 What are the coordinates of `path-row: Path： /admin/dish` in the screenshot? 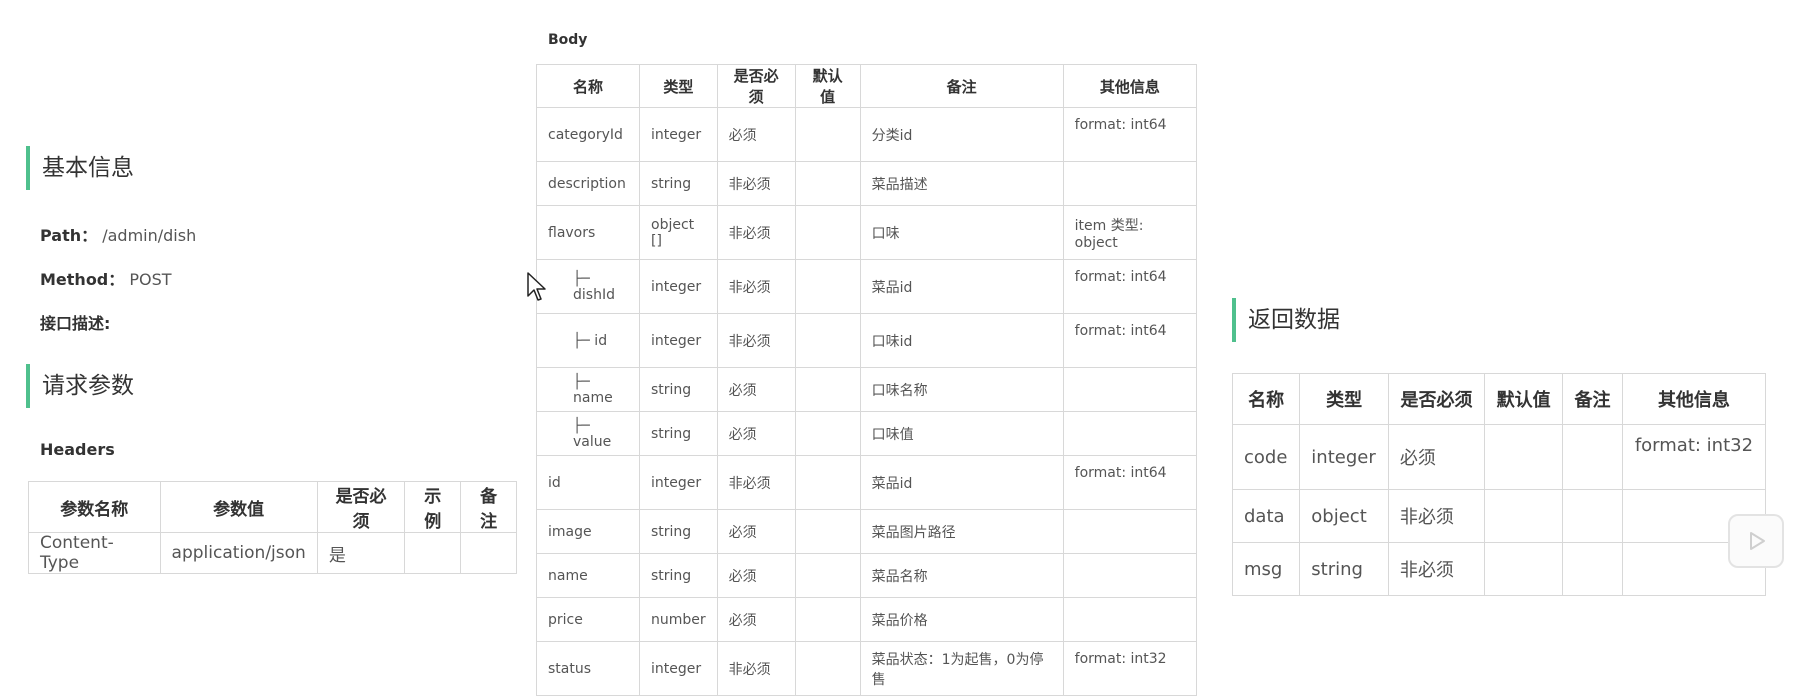 It's located at (118, 234).